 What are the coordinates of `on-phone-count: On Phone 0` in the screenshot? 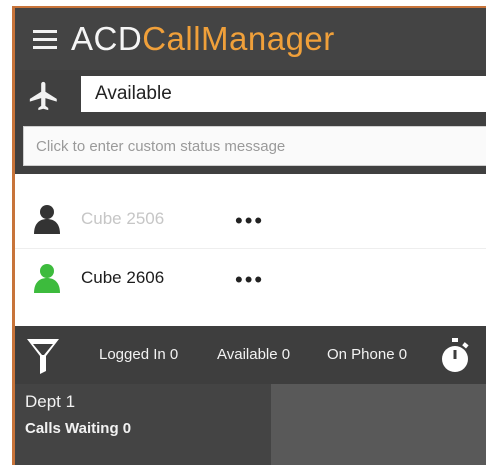 It's located at (367, 354).